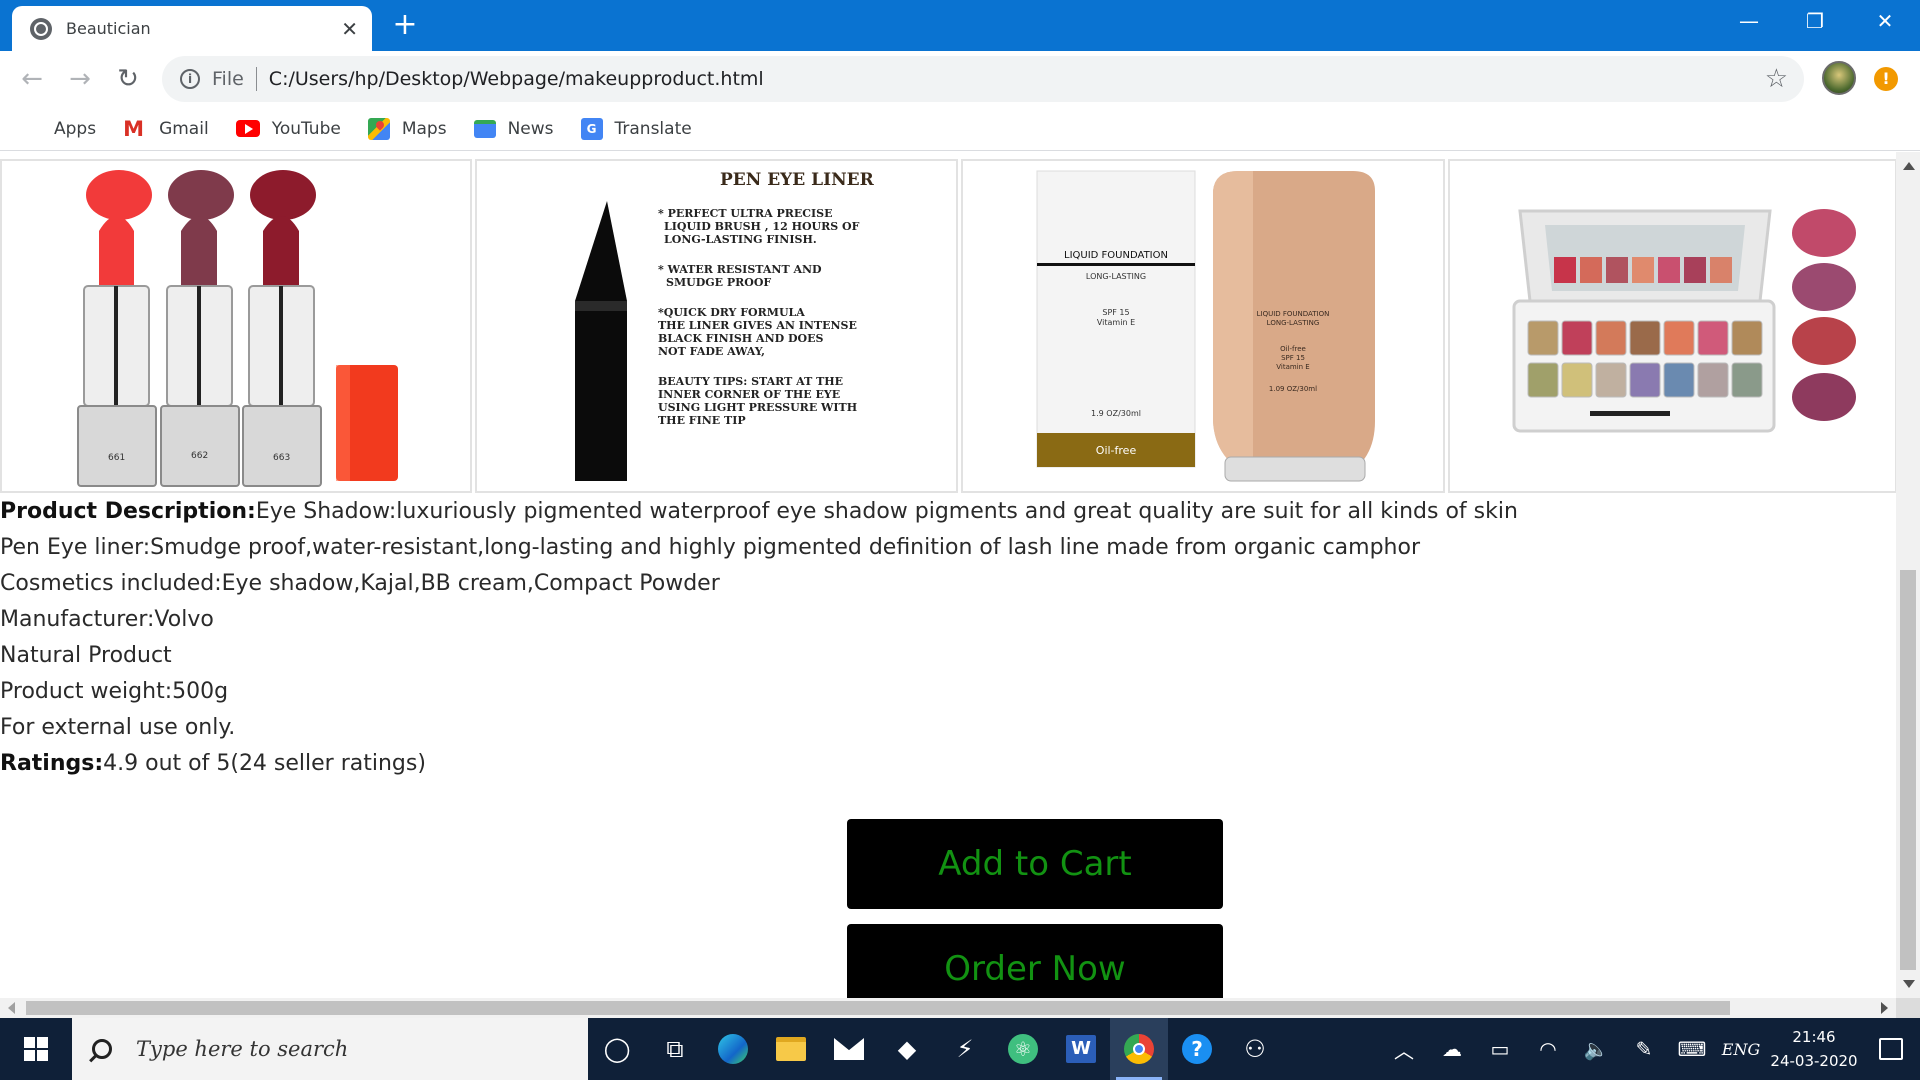 The height and width of the screenshot is (1080, 1920). What do you see at coordinates (797, 180) in the screenshot?
I see `eyeliner-title: PEN EYE LINER` at bounding box center [797, 180].